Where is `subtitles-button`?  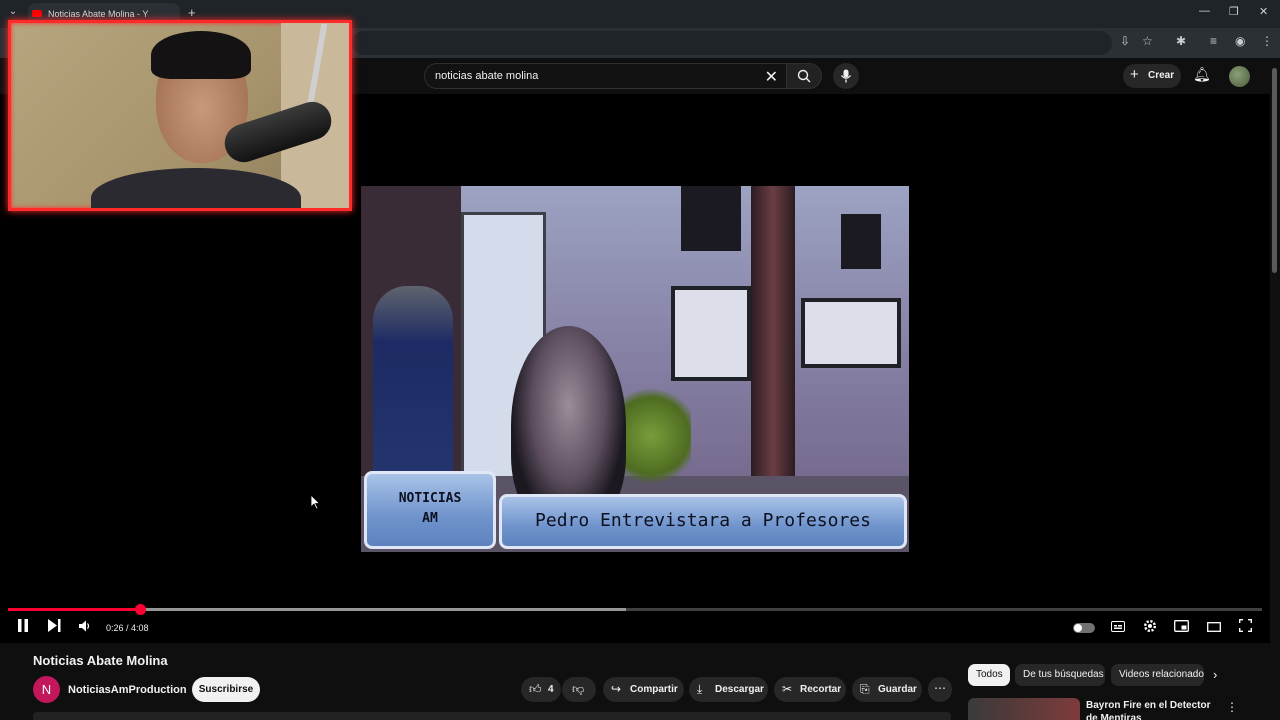
subtitles-button is located at coordinates (1118, 627).